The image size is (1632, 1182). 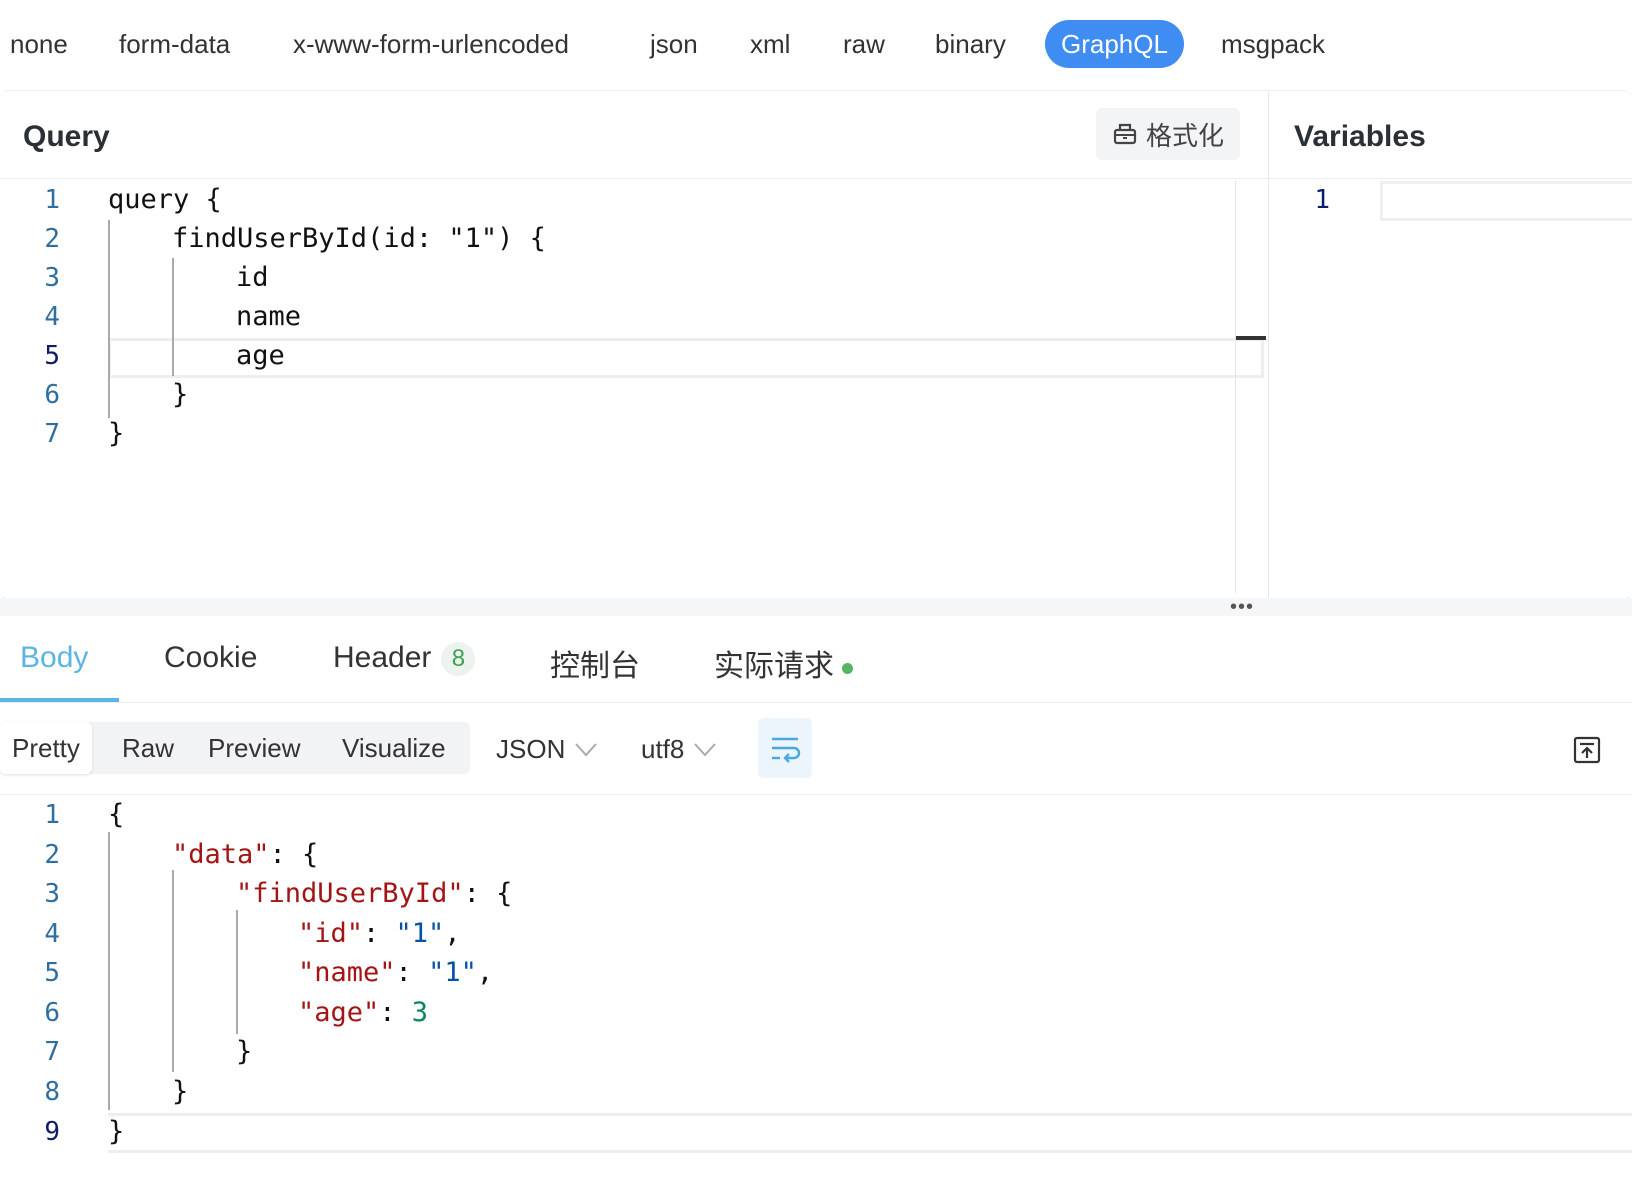 I want to click on tab-cookie: Cookie, so click(x=210, y=658).